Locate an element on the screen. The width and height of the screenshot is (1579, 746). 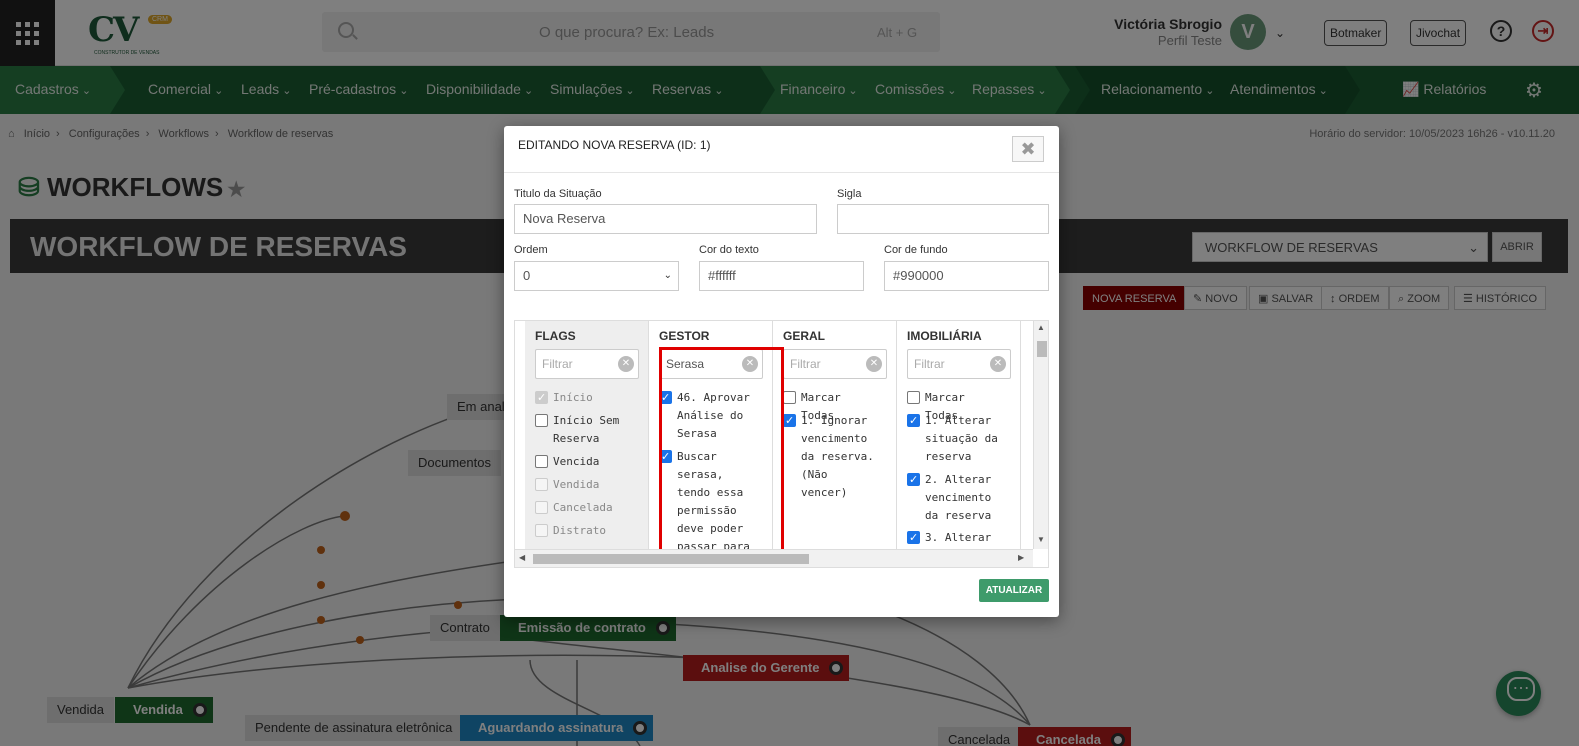
cor-fundo-input: #990000 is located at coordinates (966, 276).